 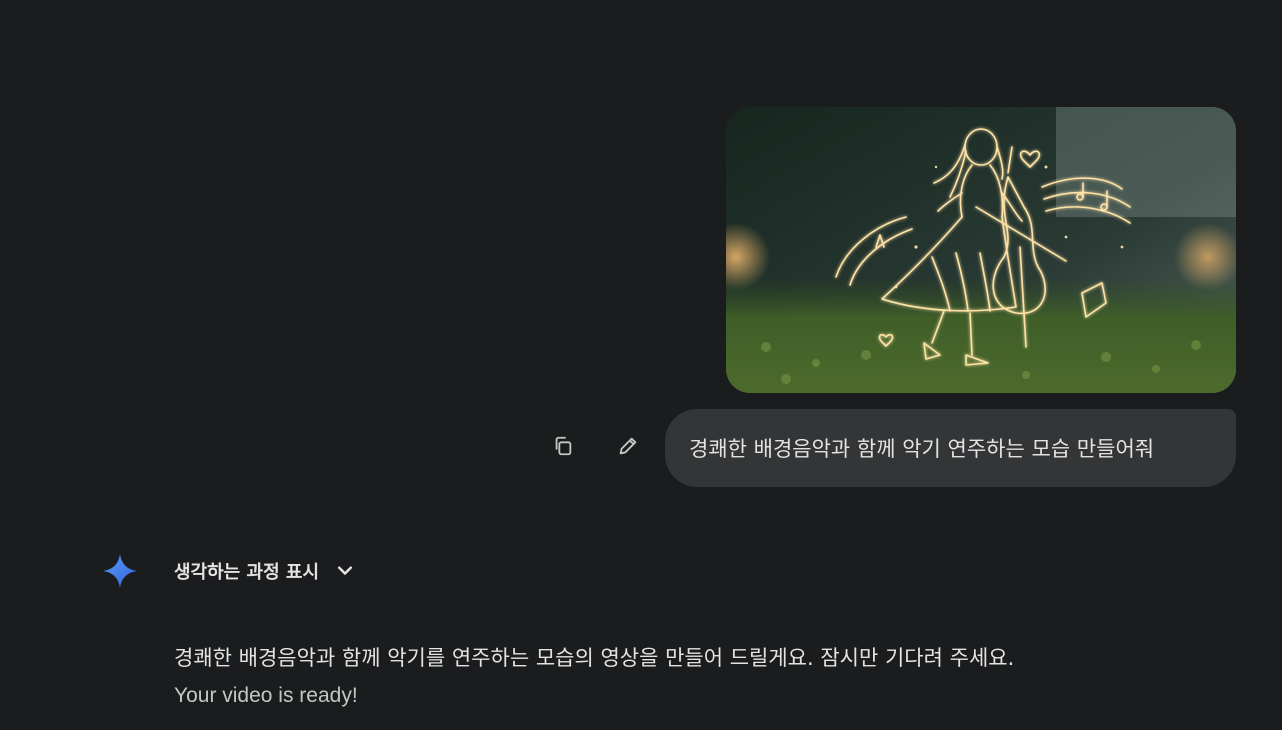 I want to click on show-thinking-label: 생각하는 과정 표시, so click(x=247, y=572).